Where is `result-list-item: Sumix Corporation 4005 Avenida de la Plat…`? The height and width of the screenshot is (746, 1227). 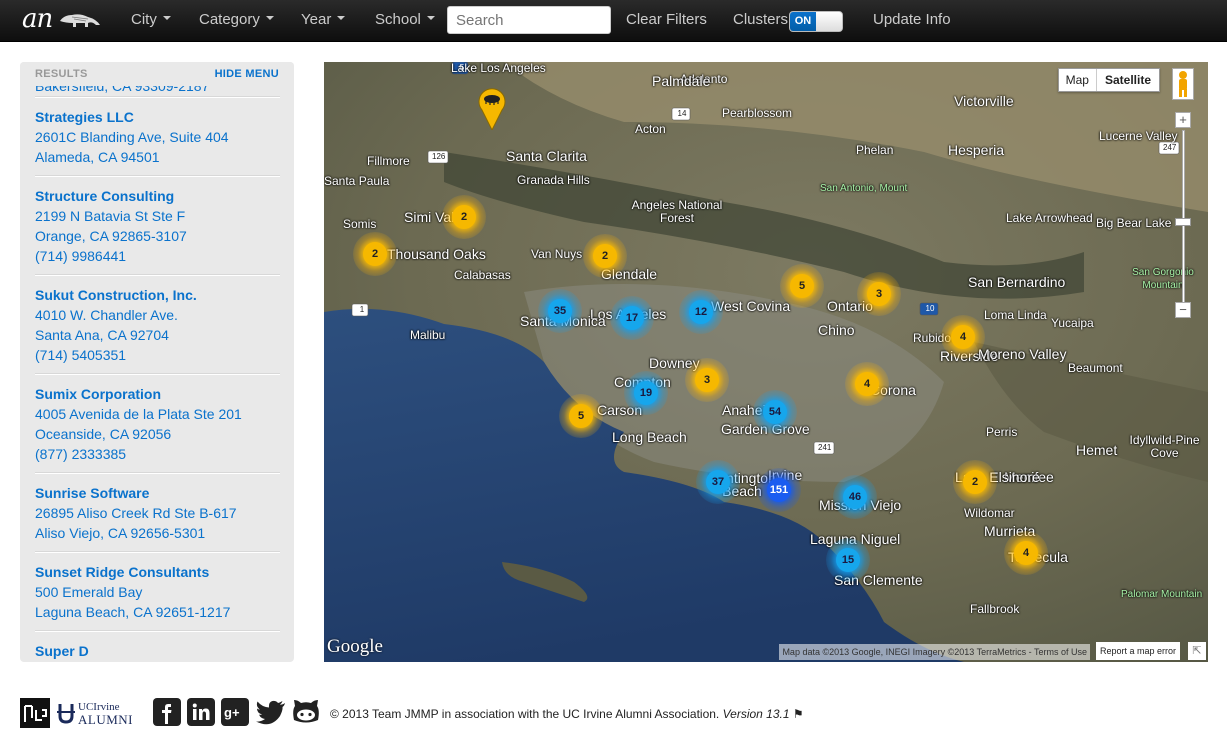
result-list-item: Sumix Corporation 4005 Avenida de la Plat… is located at coordinates (157, 423).